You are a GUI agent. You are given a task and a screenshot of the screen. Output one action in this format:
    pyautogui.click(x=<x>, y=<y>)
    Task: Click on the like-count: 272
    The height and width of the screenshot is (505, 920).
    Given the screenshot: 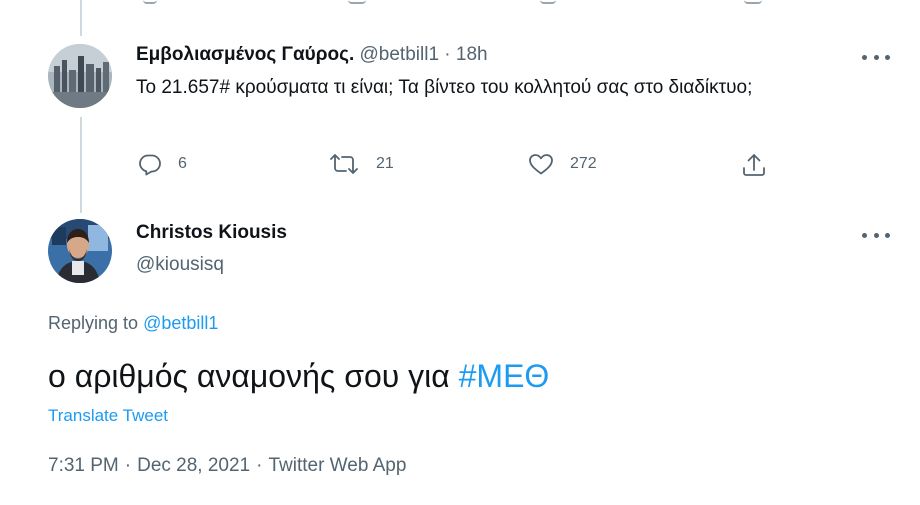 What is the action you would take?
    pyautogui.click(x=583, y=163)
    